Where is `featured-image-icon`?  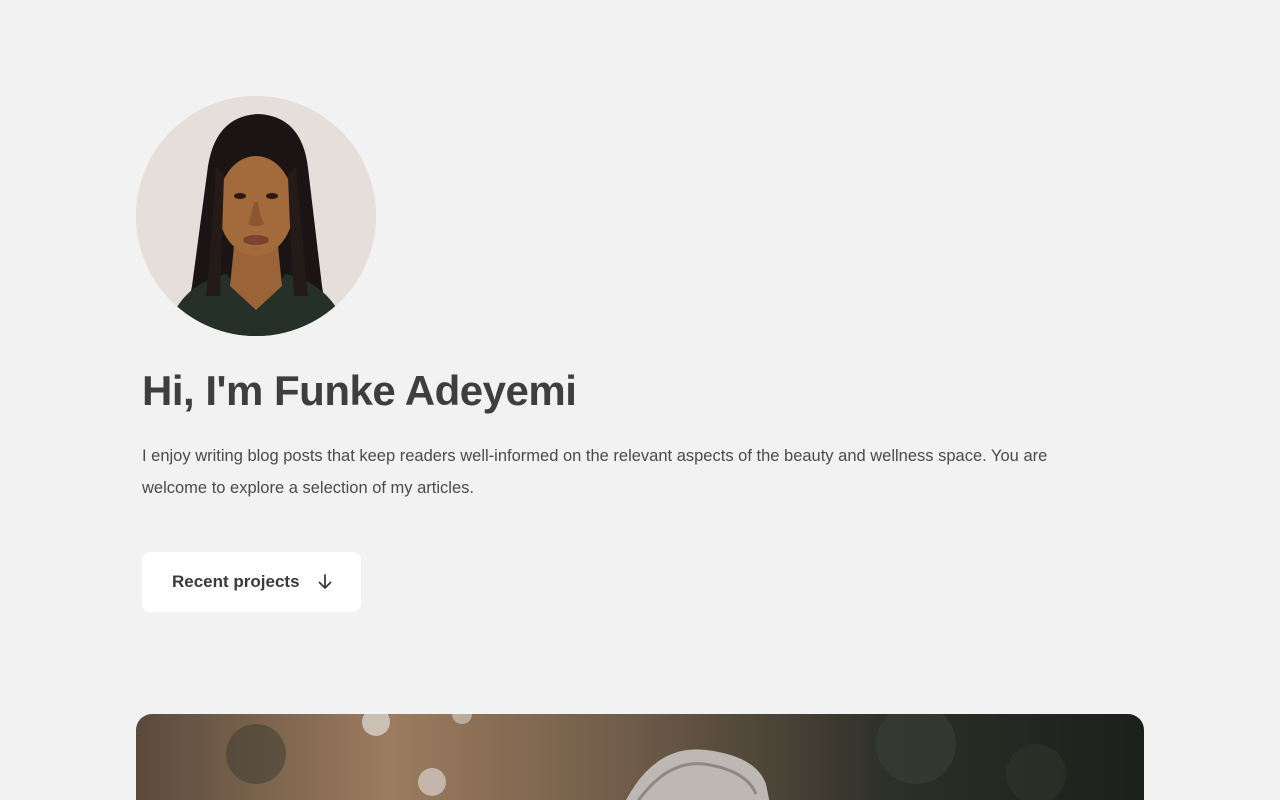 featured-image-icon is located at coordinates (640, 757).